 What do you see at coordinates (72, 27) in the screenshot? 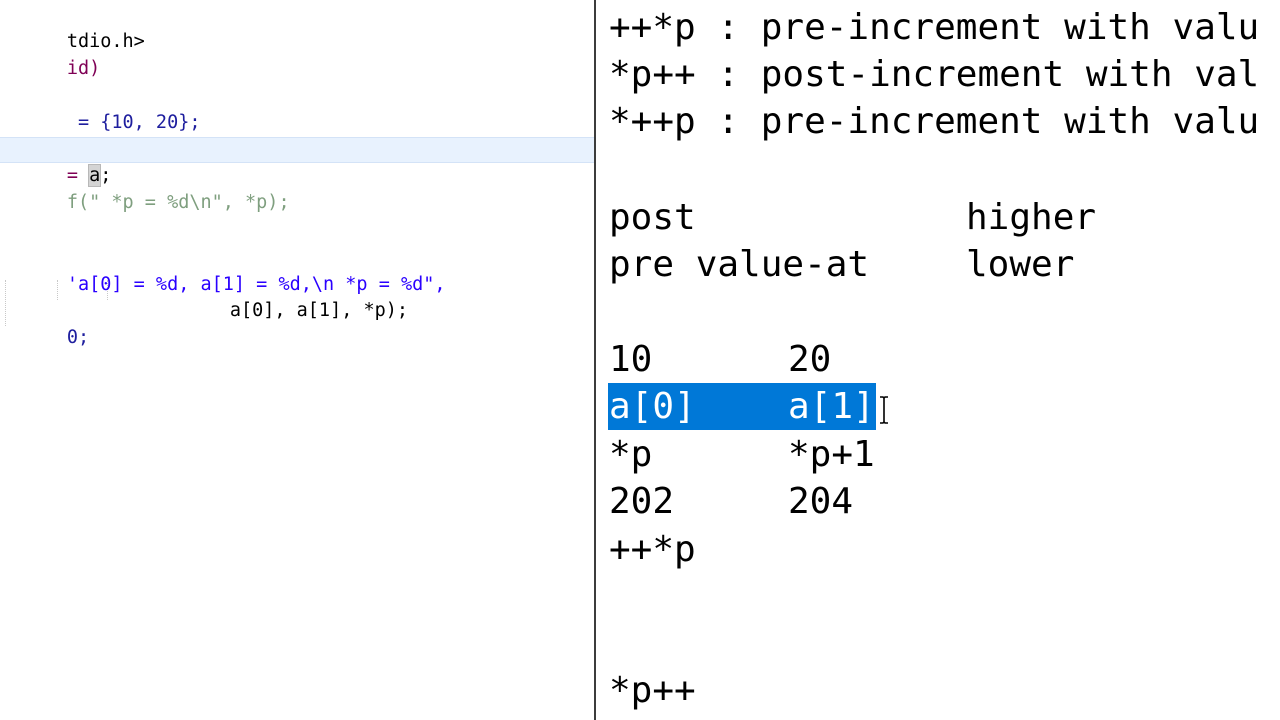
I see `code-line-include: tdio.h>` at bounding box center [72, 27].